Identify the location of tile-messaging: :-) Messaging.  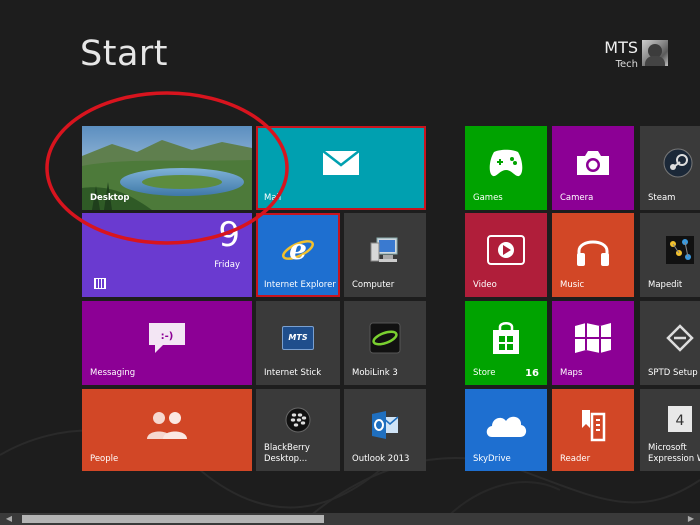
(167, 343).